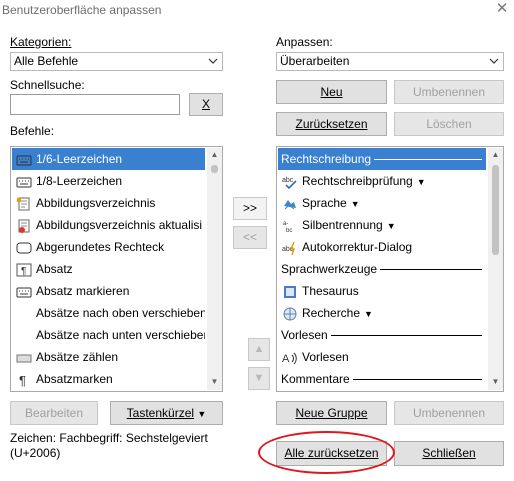 This screenshot has height=481, width=514. I want to click on new-button: Neu, so click(331, 92).